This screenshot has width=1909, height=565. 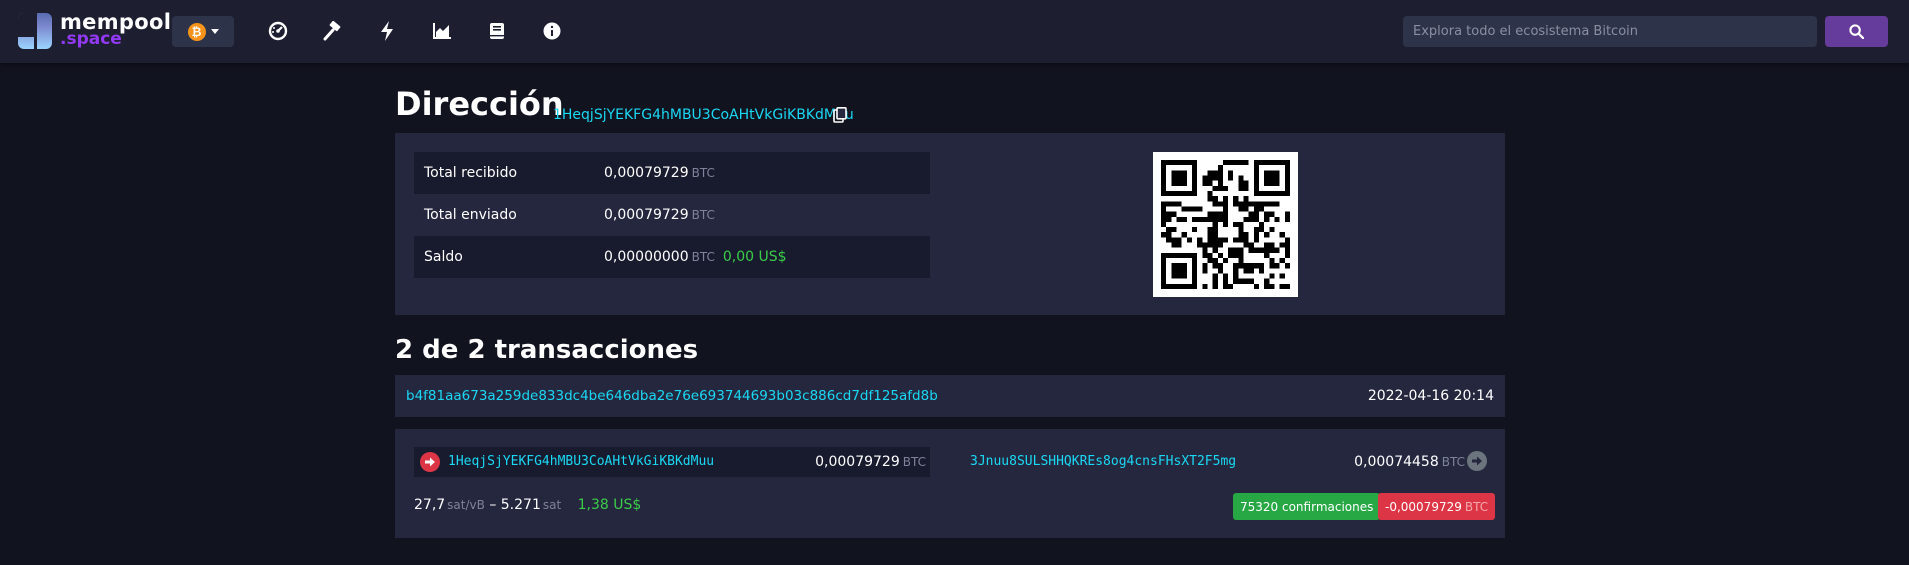 What do you see at coordinates (1103, 461) in the screenshot?
I see `output-address-link: 3Jnuu8SULSHHQKREs8og4cnsFHsXT2F5mg` at bounding box center [1103, 461].